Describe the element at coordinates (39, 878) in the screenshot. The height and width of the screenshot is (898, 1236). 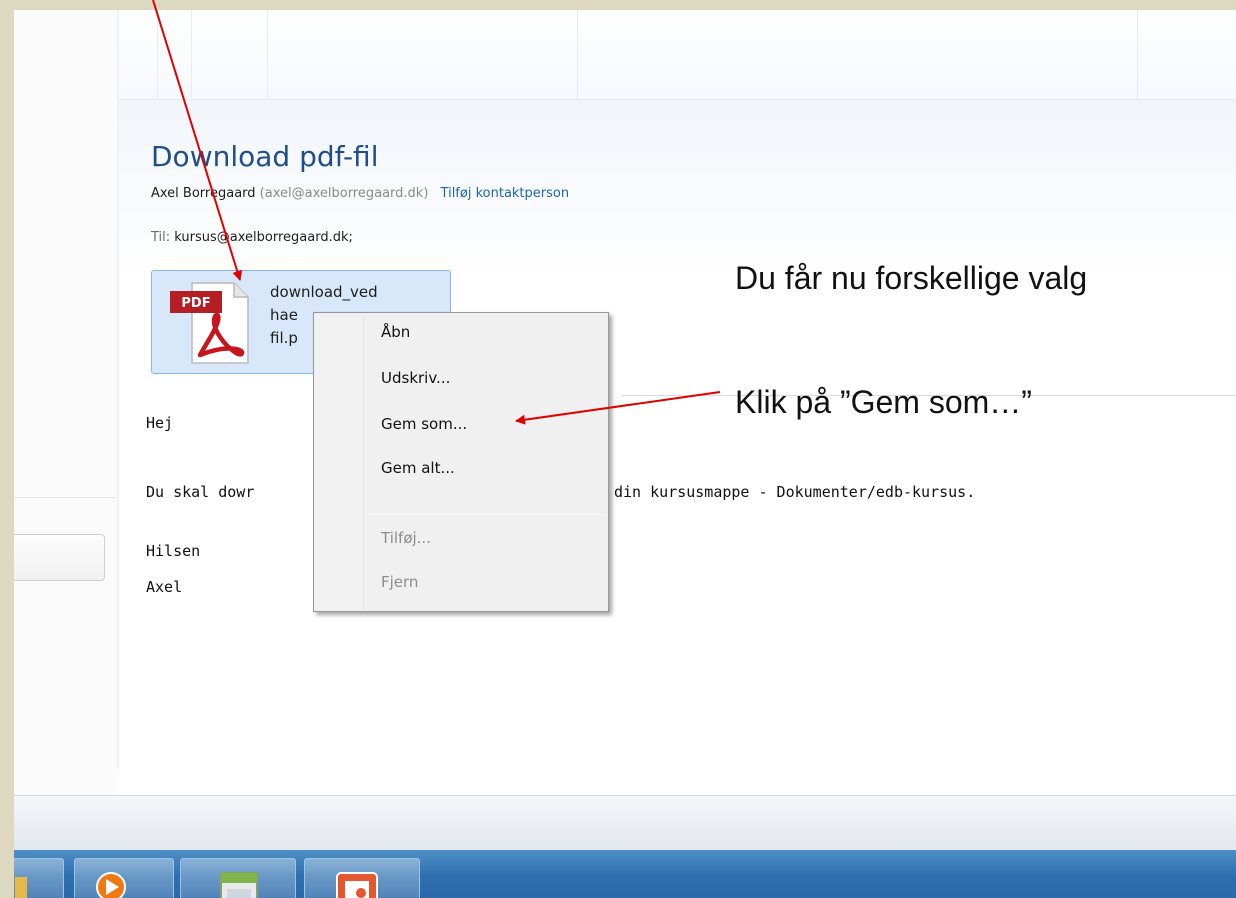
I see `taskbar-button-folder` at that location.